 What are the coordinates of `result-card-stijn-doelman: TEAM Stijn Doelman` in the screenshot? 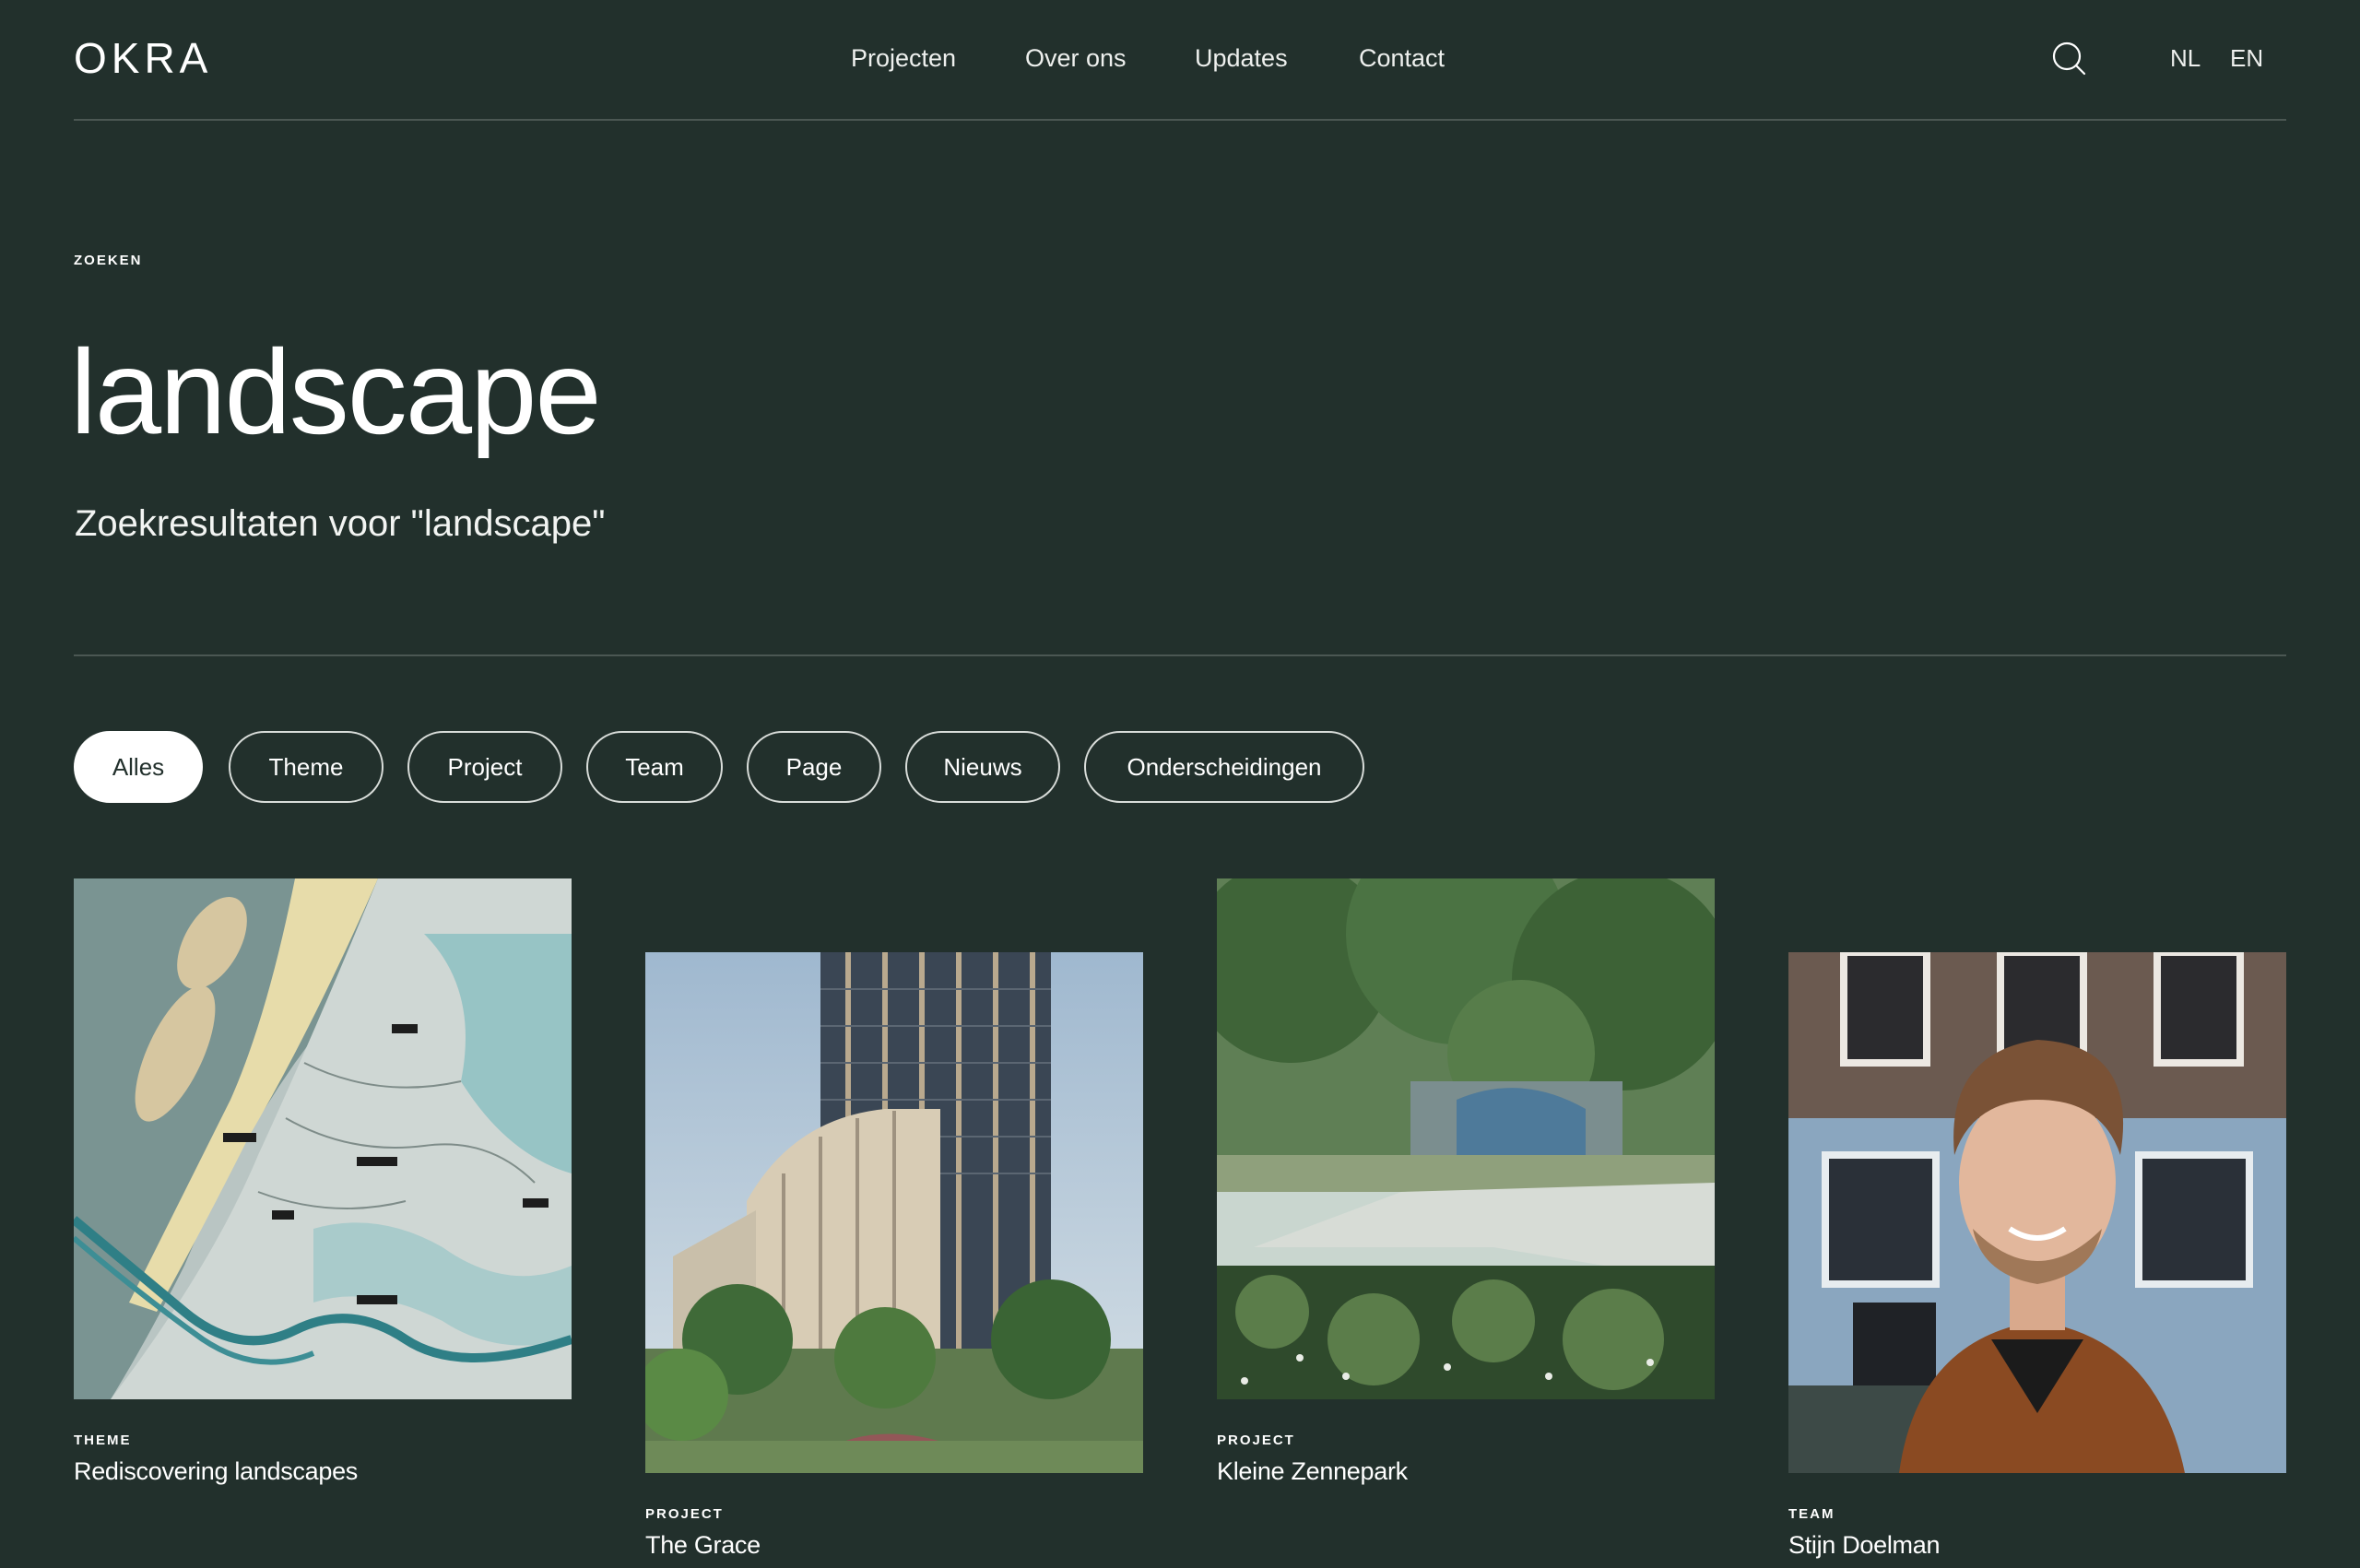 It's located at (2037, 1256).